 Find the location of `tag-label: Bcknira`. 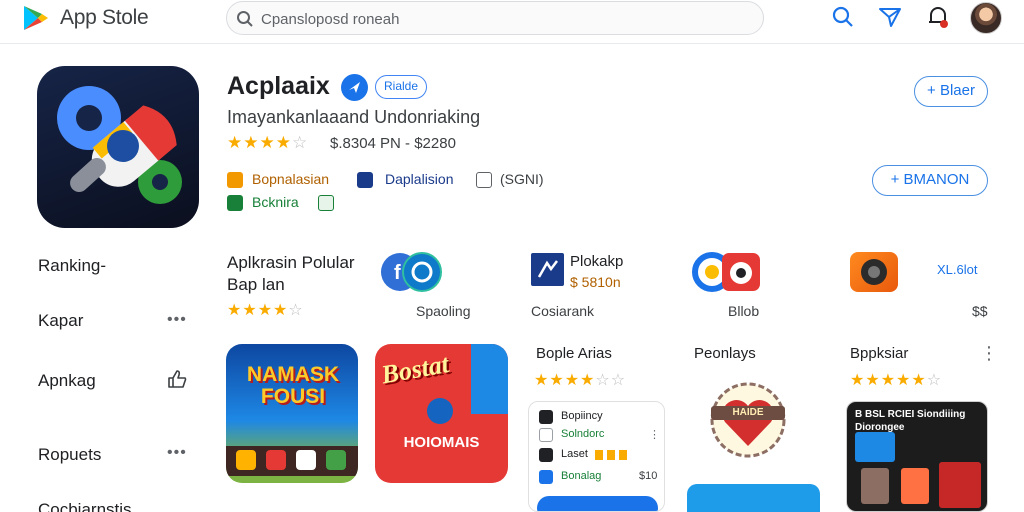

tag-label: Bcknira is located at coordinates (275, 202).